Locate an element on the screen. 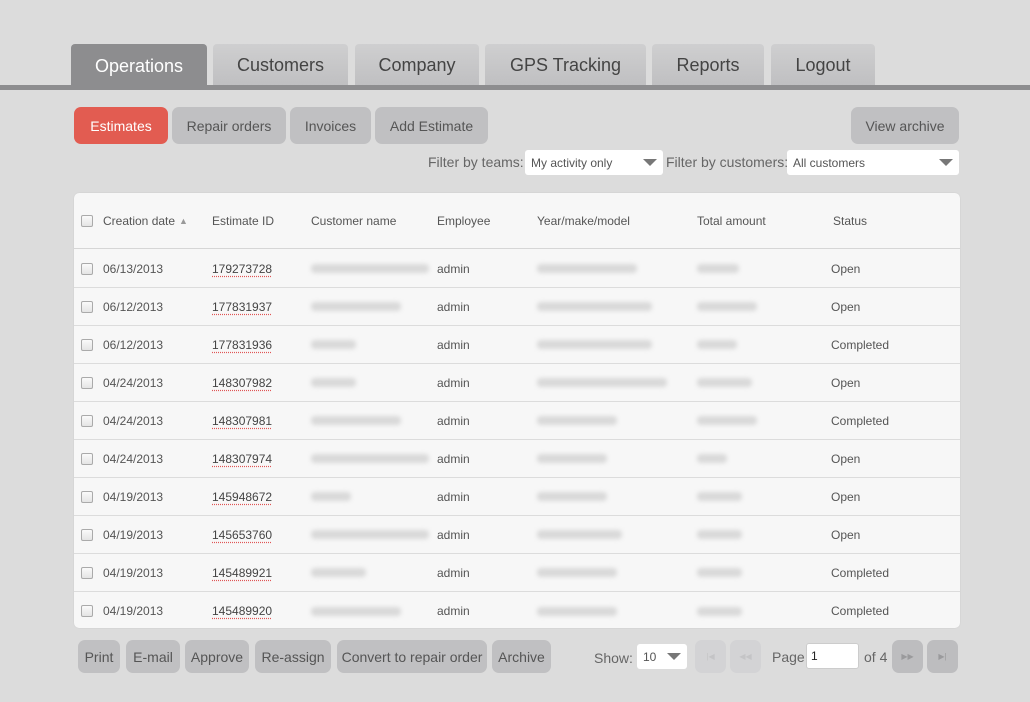  subtab-invoices: Invoices is located at coordinates (330, 125).